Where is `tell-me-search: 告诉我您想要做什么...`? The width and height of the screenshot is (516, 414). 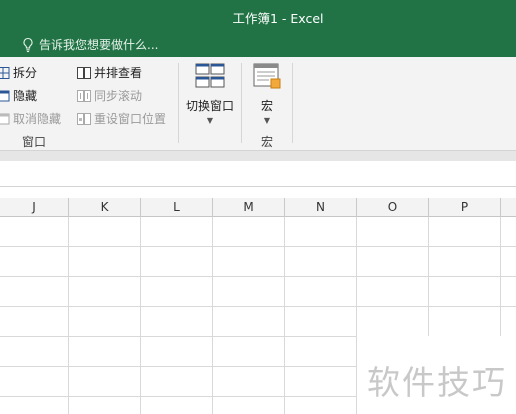
tell-me-search: 告诉我您想要做什么... is located at coordinates (90, 44).